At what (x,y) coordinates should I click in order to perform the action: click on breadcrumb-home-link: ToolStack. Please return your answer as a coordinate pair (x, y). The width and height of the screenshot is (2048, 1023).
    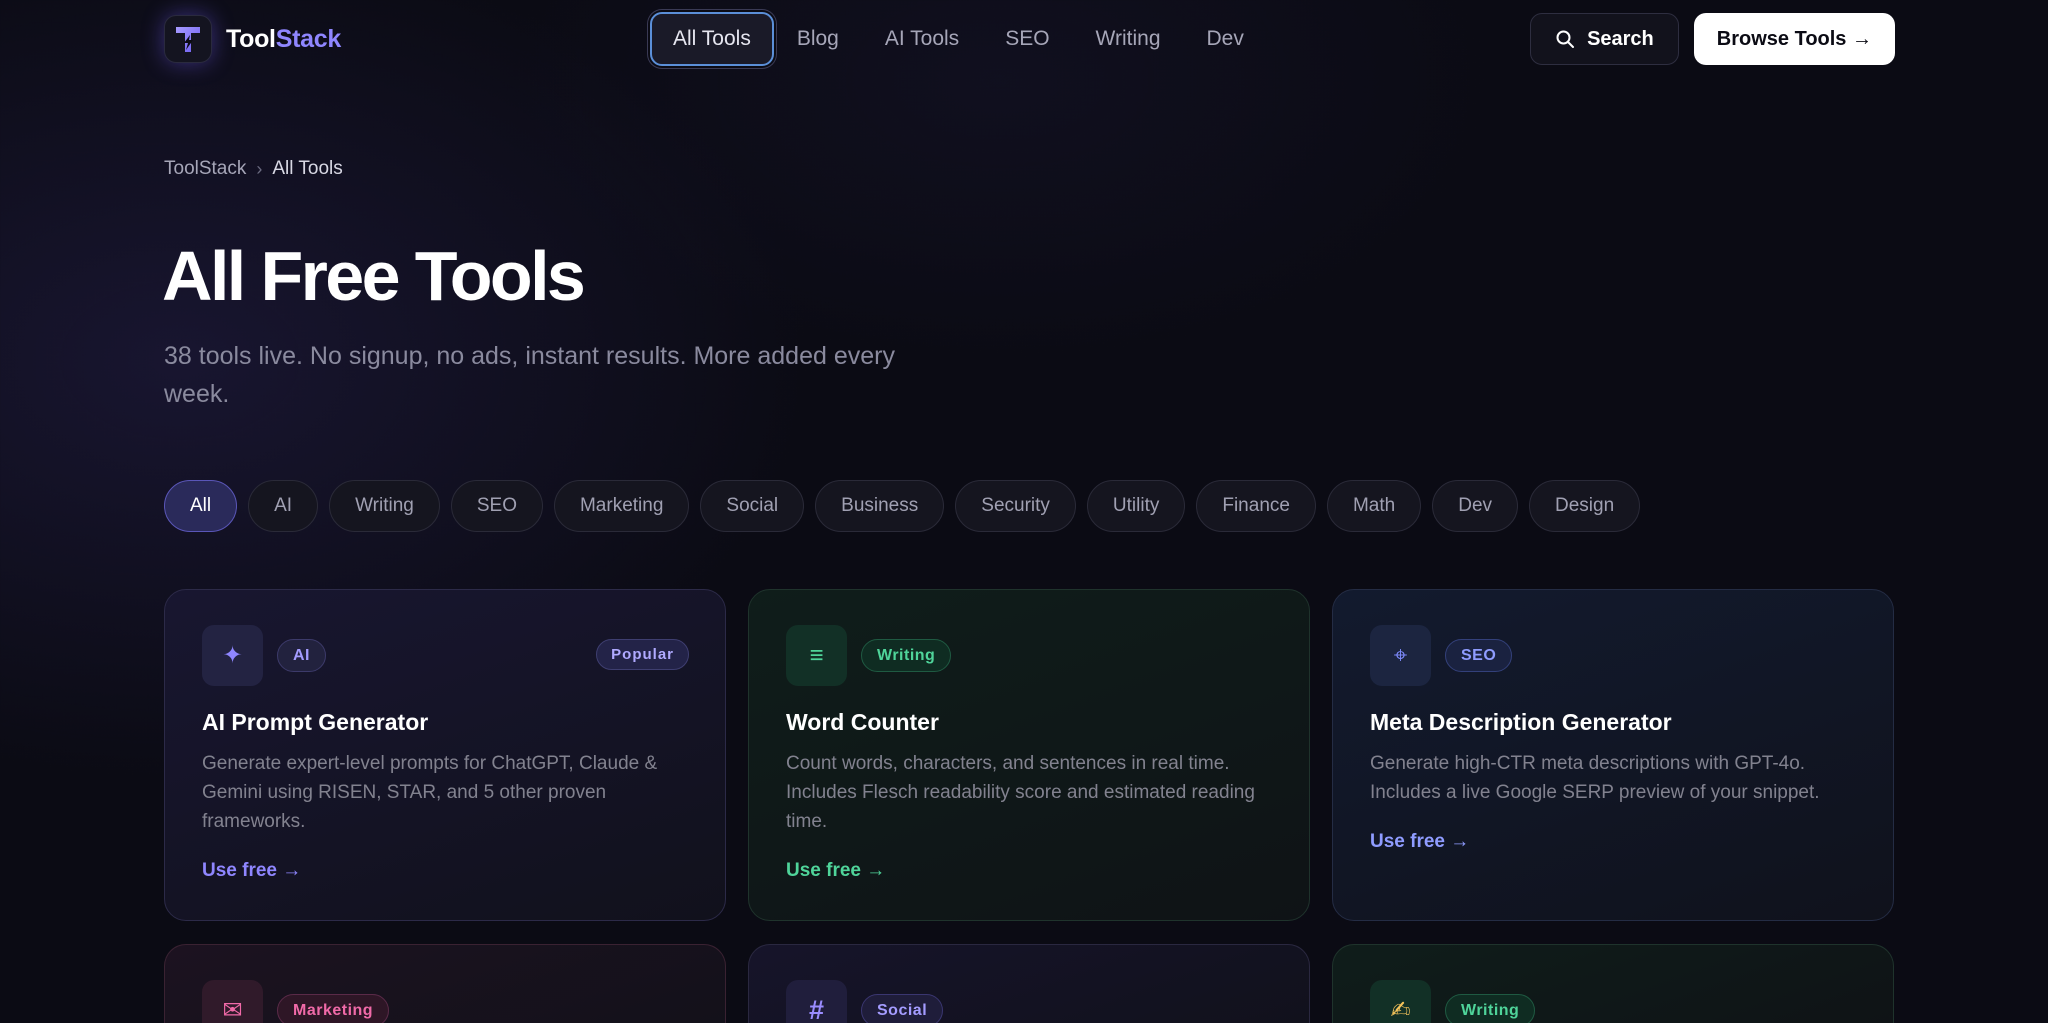
    Looking at the image, I should click on (205, 169).